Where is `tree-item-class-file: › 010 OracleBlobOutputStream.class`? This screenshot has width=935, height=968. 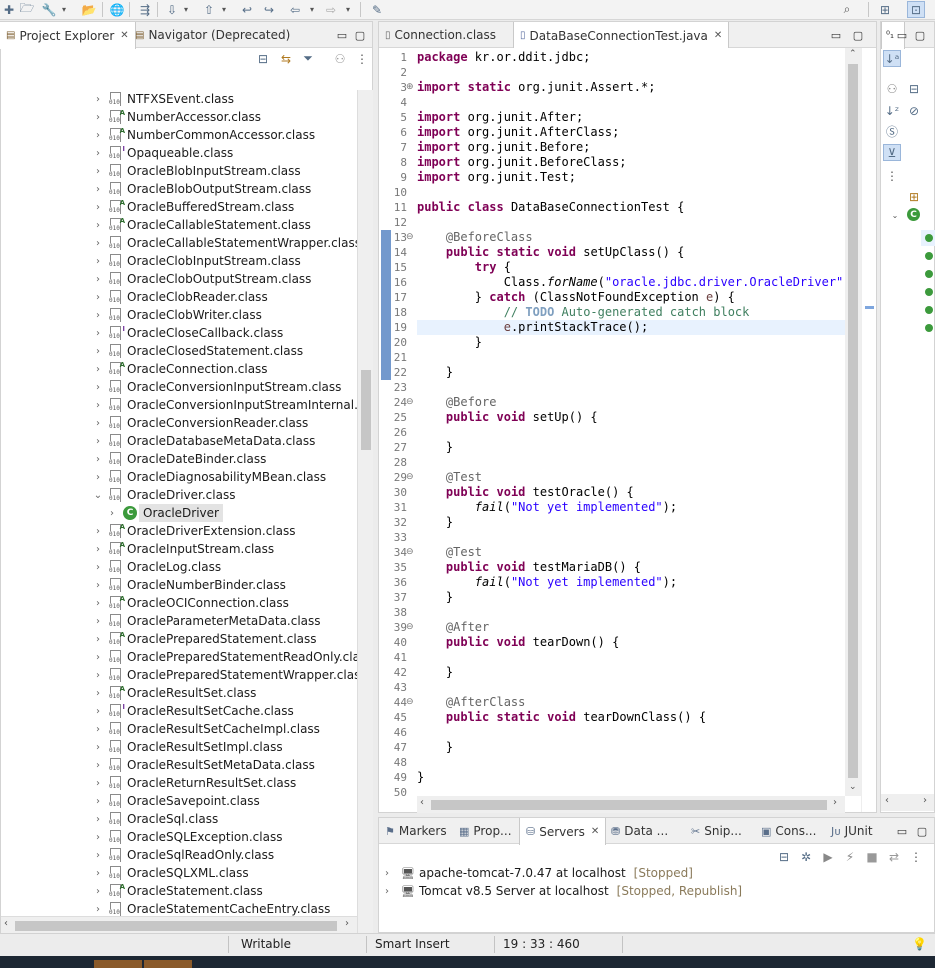 tree-item-class-file: › 010 OracleBlobOutputStream.class is located at coordinates (179, 189).